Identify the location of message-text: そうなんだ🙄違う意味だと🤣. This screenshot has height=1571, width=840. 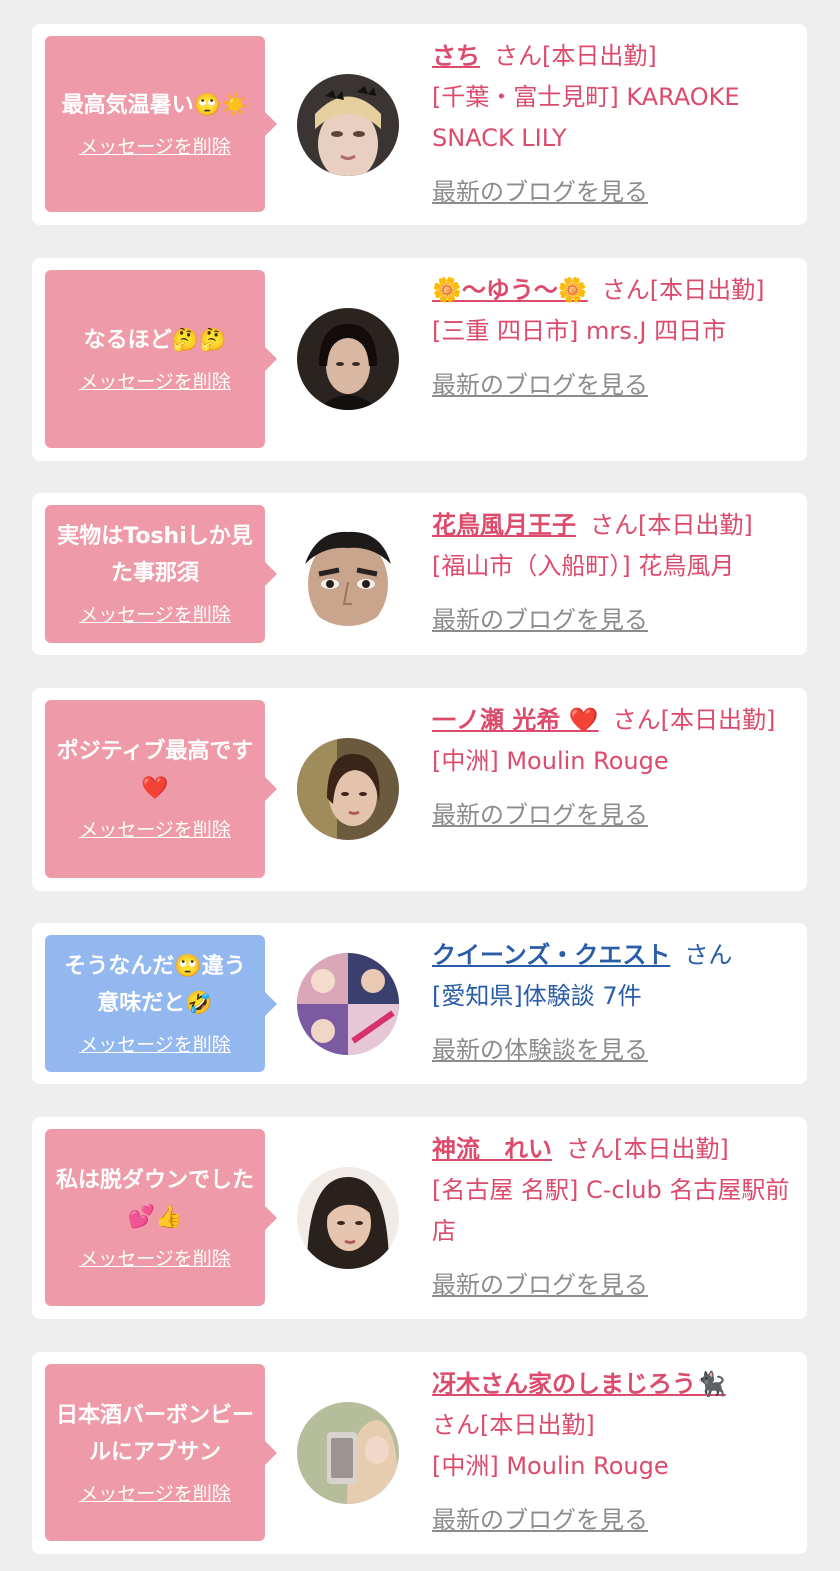
(155, 984).